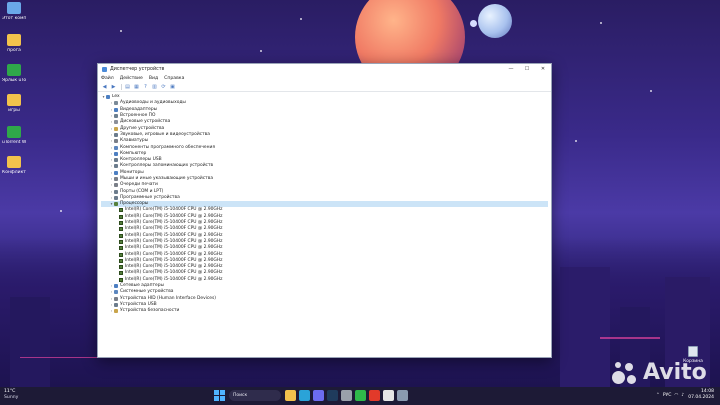 The height and width of the screenshot is (405, 720). I want to click on tree-category-label: Порты (COM и LPT), so click(142, 191).